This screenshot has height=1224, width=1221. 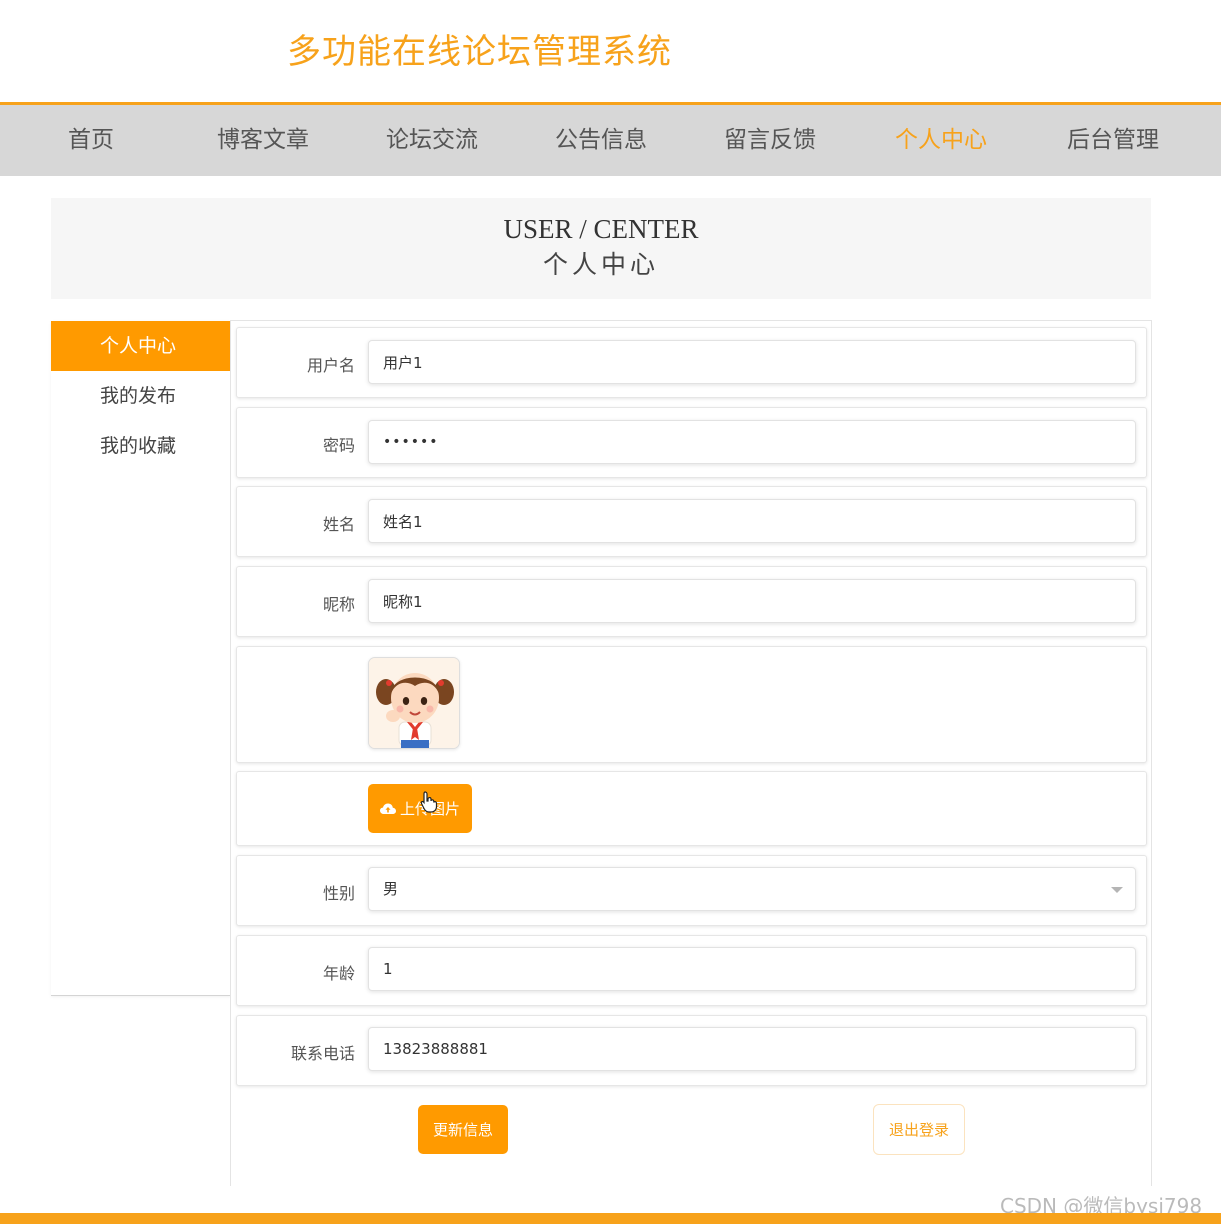 I want to click on form-row-password: 密码, so click(x=691, y=442).